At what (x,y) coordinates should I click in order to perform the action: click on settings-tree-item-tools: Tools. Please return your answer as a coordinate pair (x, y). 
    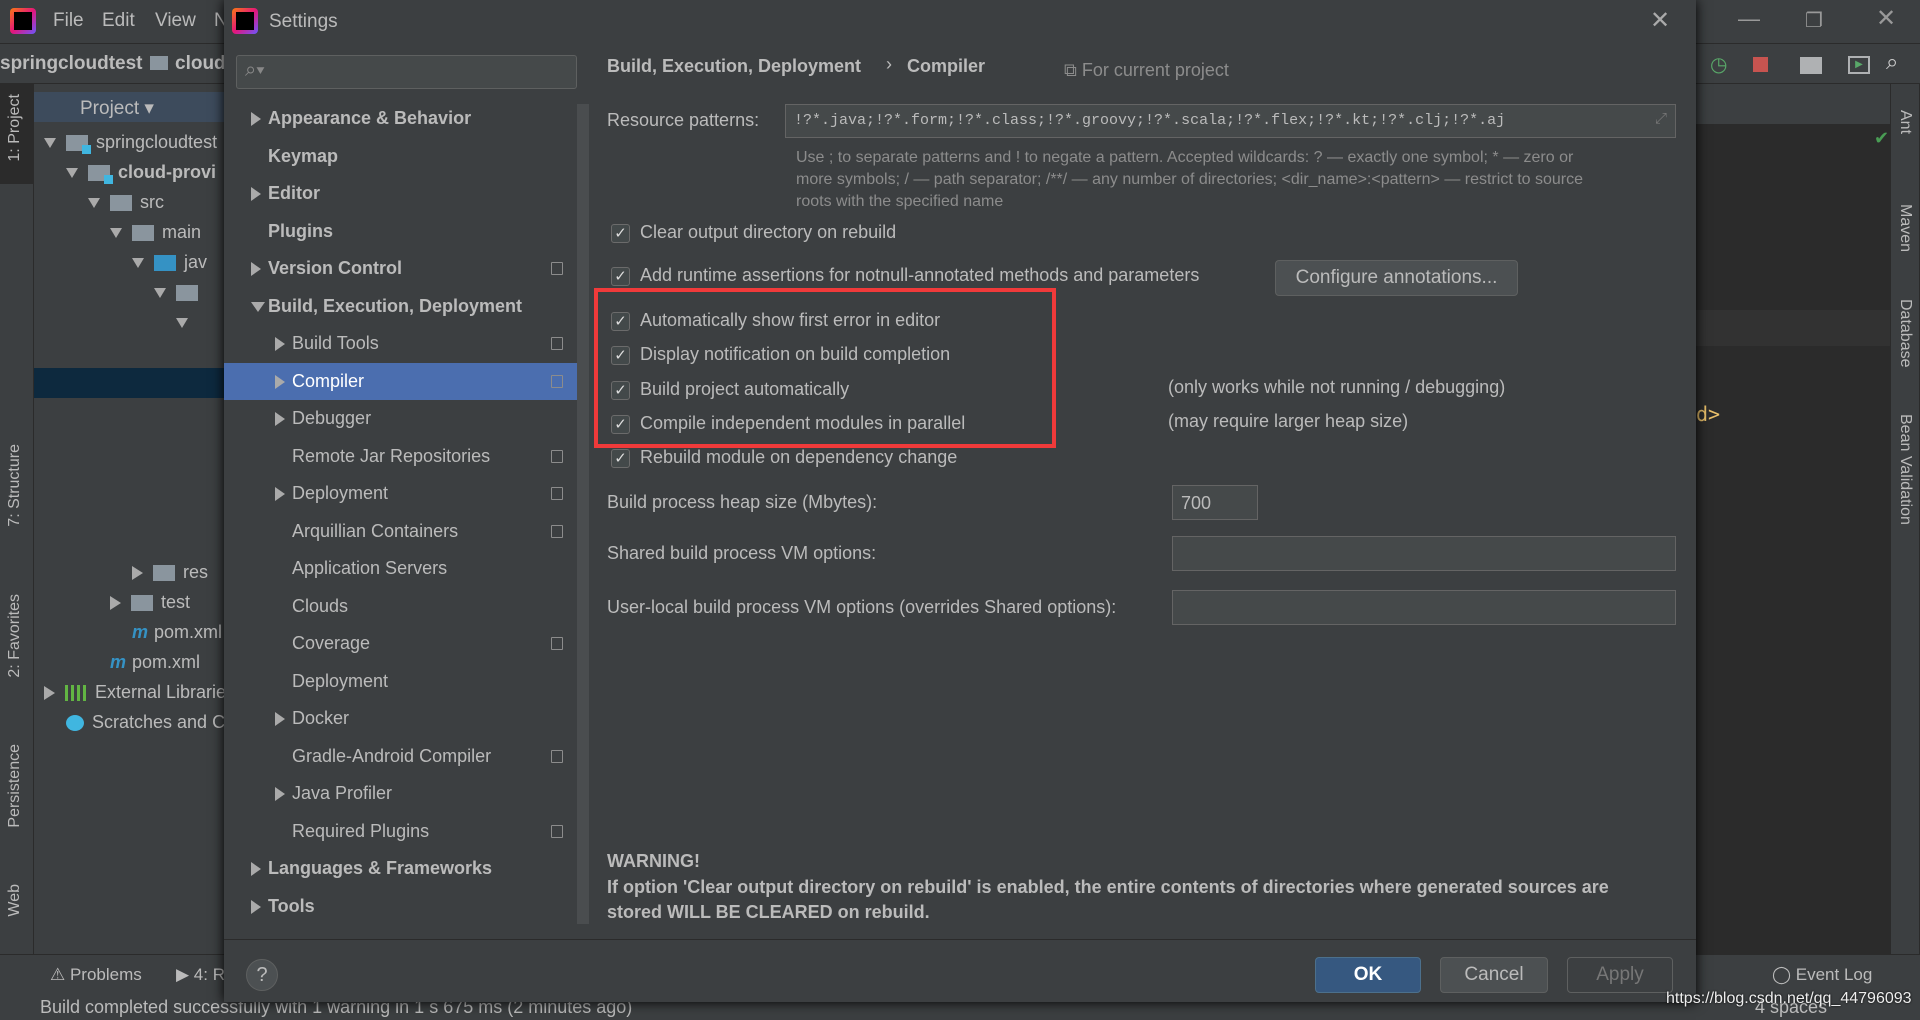
    Looking at the image, I should click on (400, 906).